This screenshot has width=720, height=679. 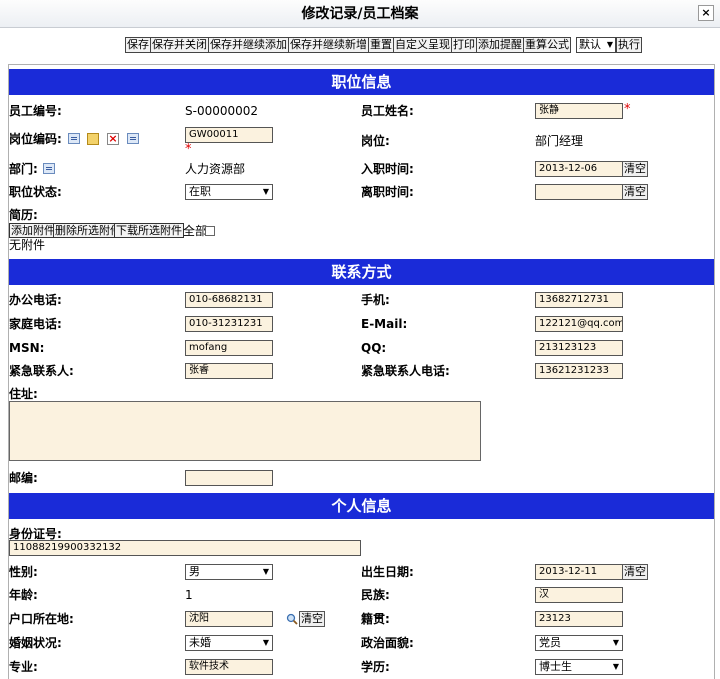 I want to click on age-label: 年龄:, so click(x=23, y=595).